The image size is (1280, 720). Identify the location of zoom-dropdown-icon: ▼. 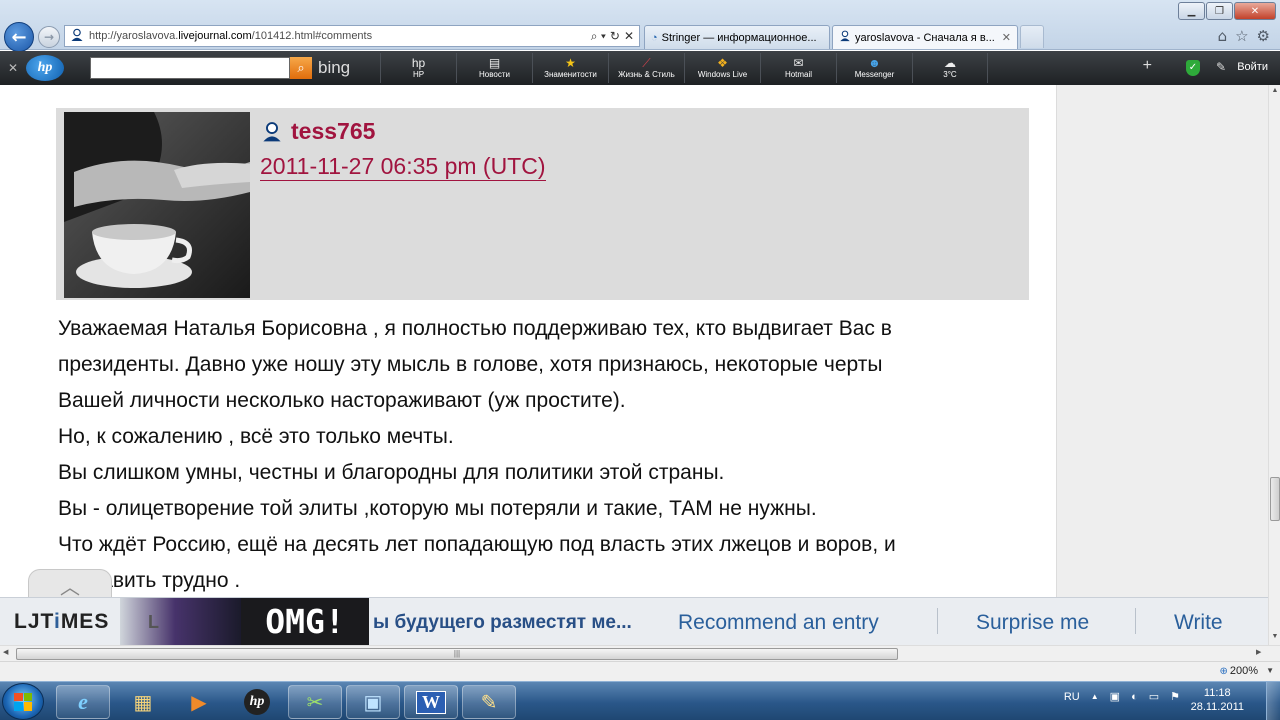
(1270, 670).